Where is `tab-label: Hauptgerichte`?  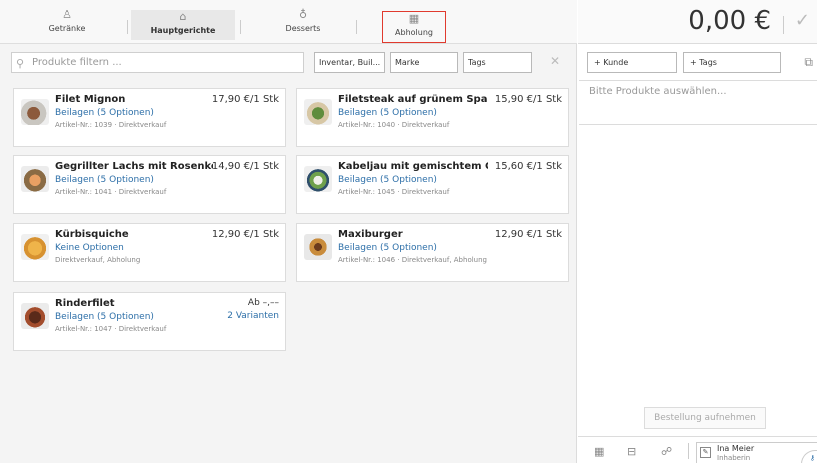
tab-label: Hauptgerichte is located at coordinates (183, 30).